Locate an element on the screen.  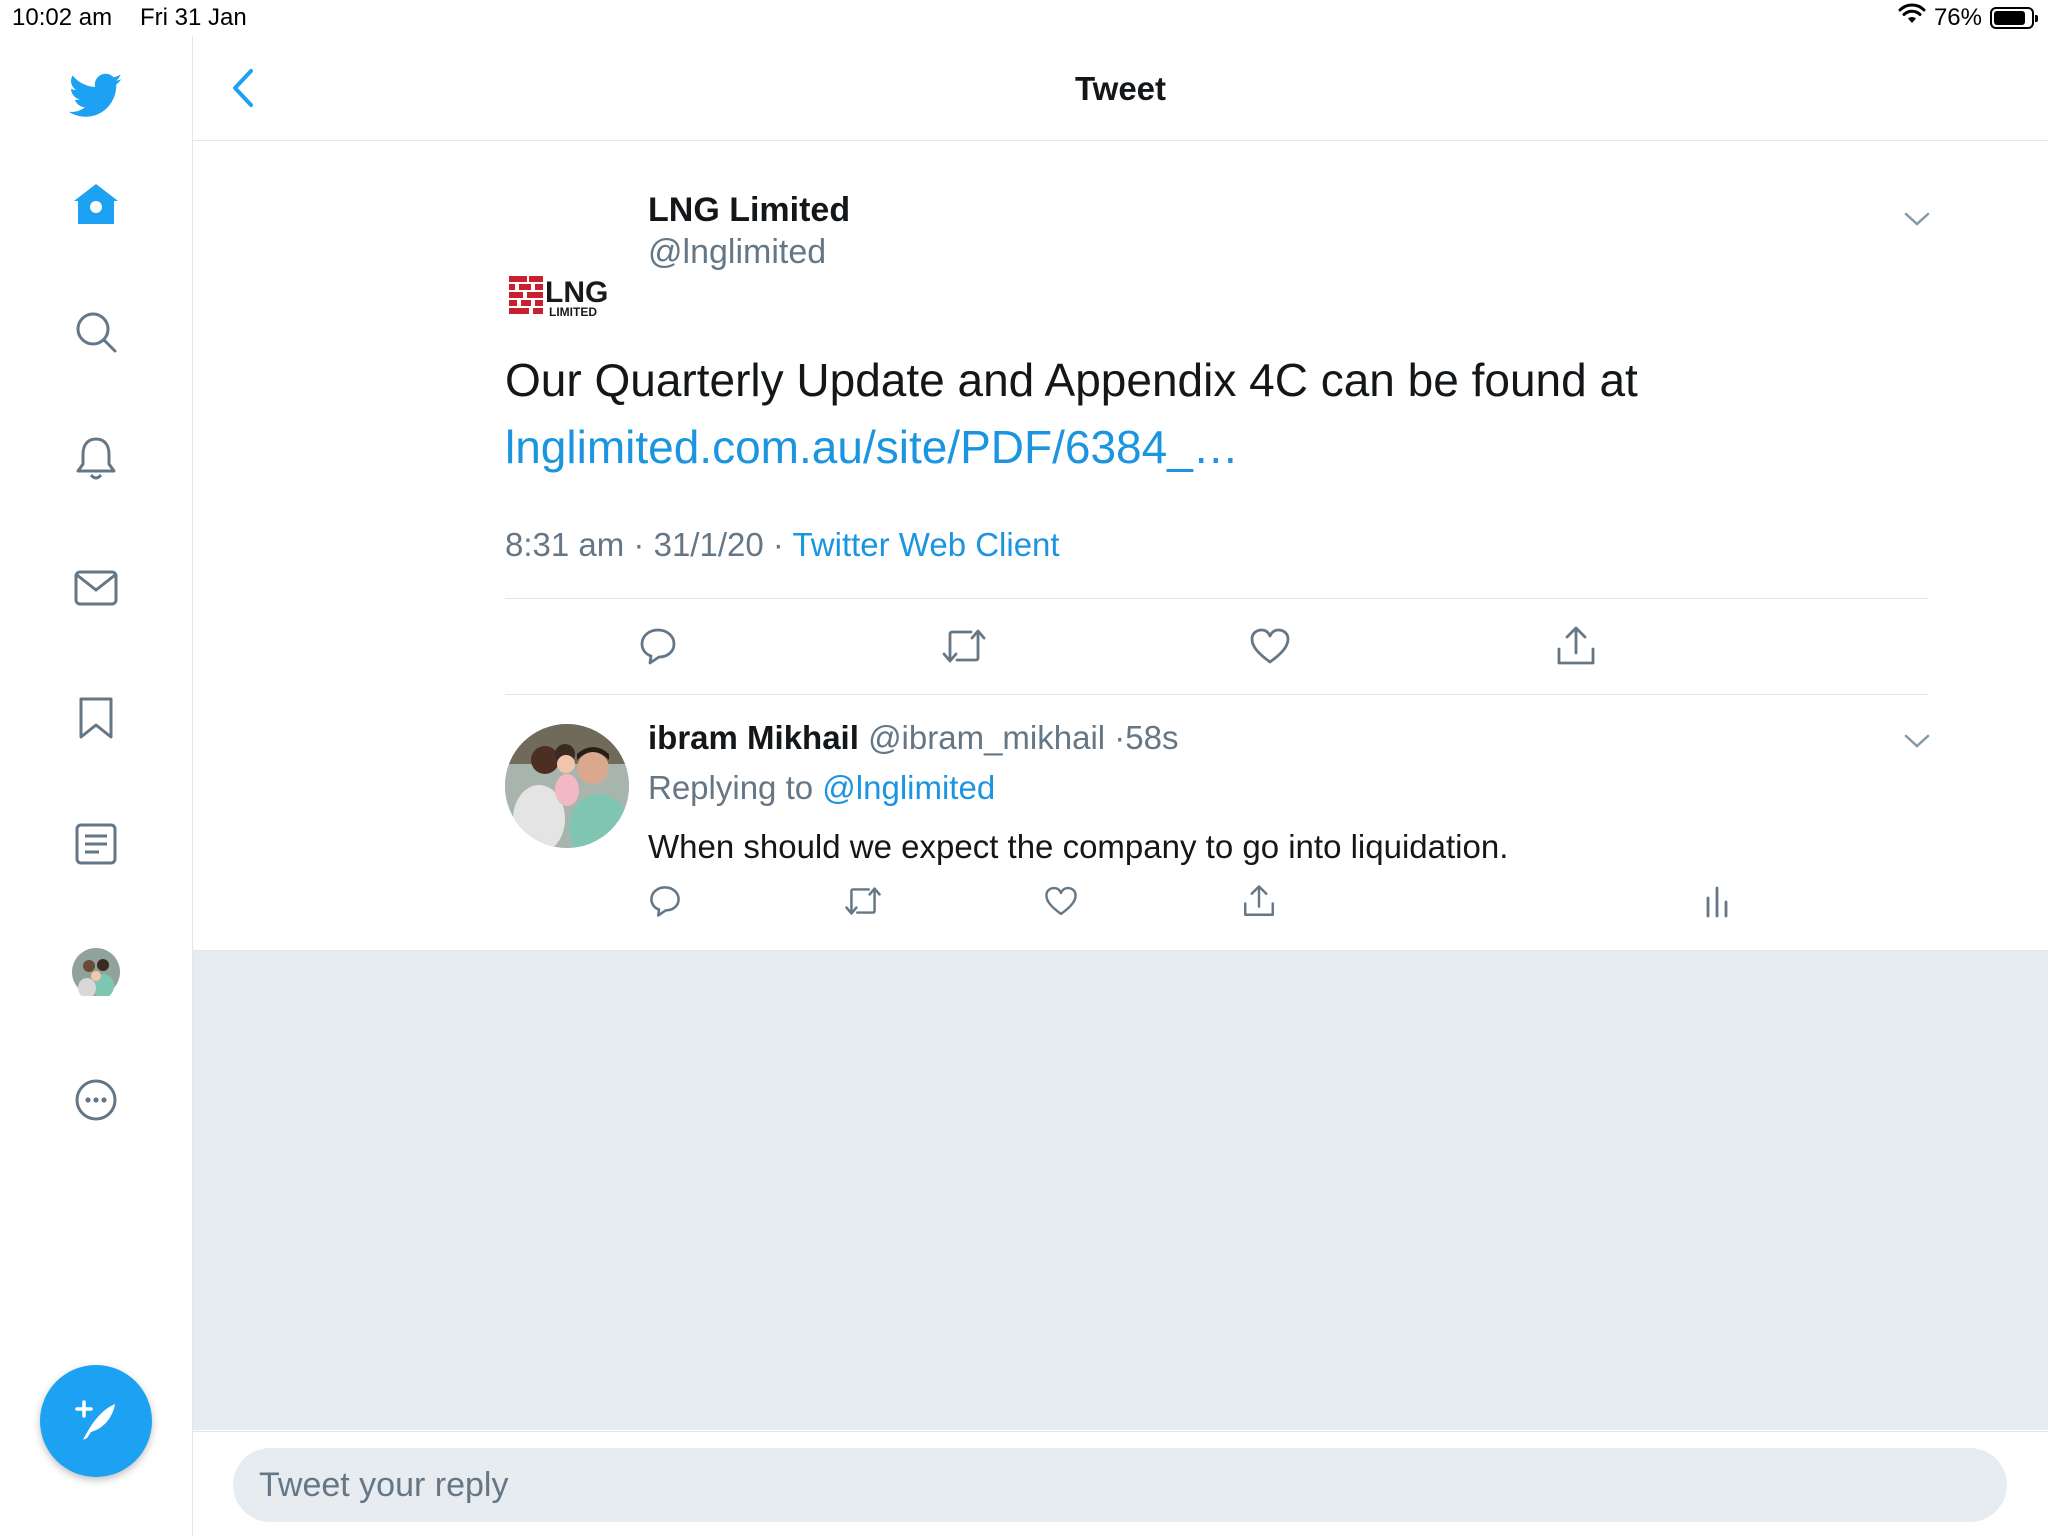
reply-reply-button is located at coordinates (665, 901).